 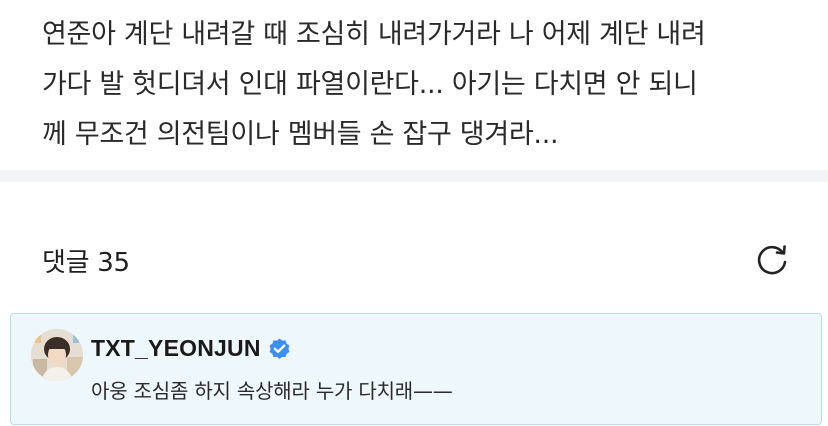 What do you see at coordinates (414, 176) in the screenshot?
I see `section-divider` at bounding box center [414, 176].